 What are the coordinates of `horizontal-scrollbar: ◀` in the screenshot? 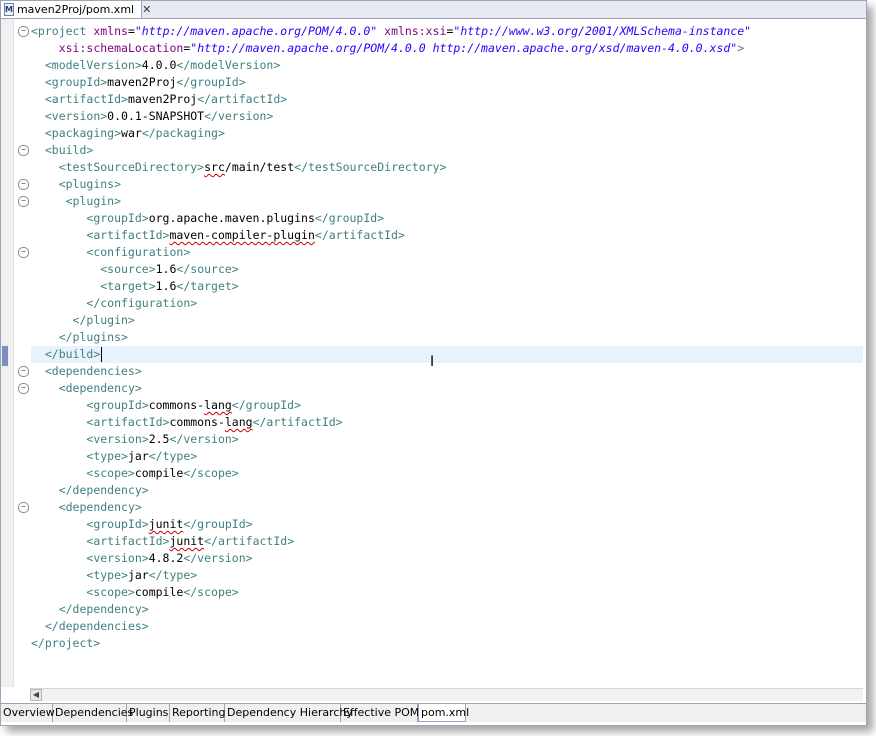 It's located at (446, 694).